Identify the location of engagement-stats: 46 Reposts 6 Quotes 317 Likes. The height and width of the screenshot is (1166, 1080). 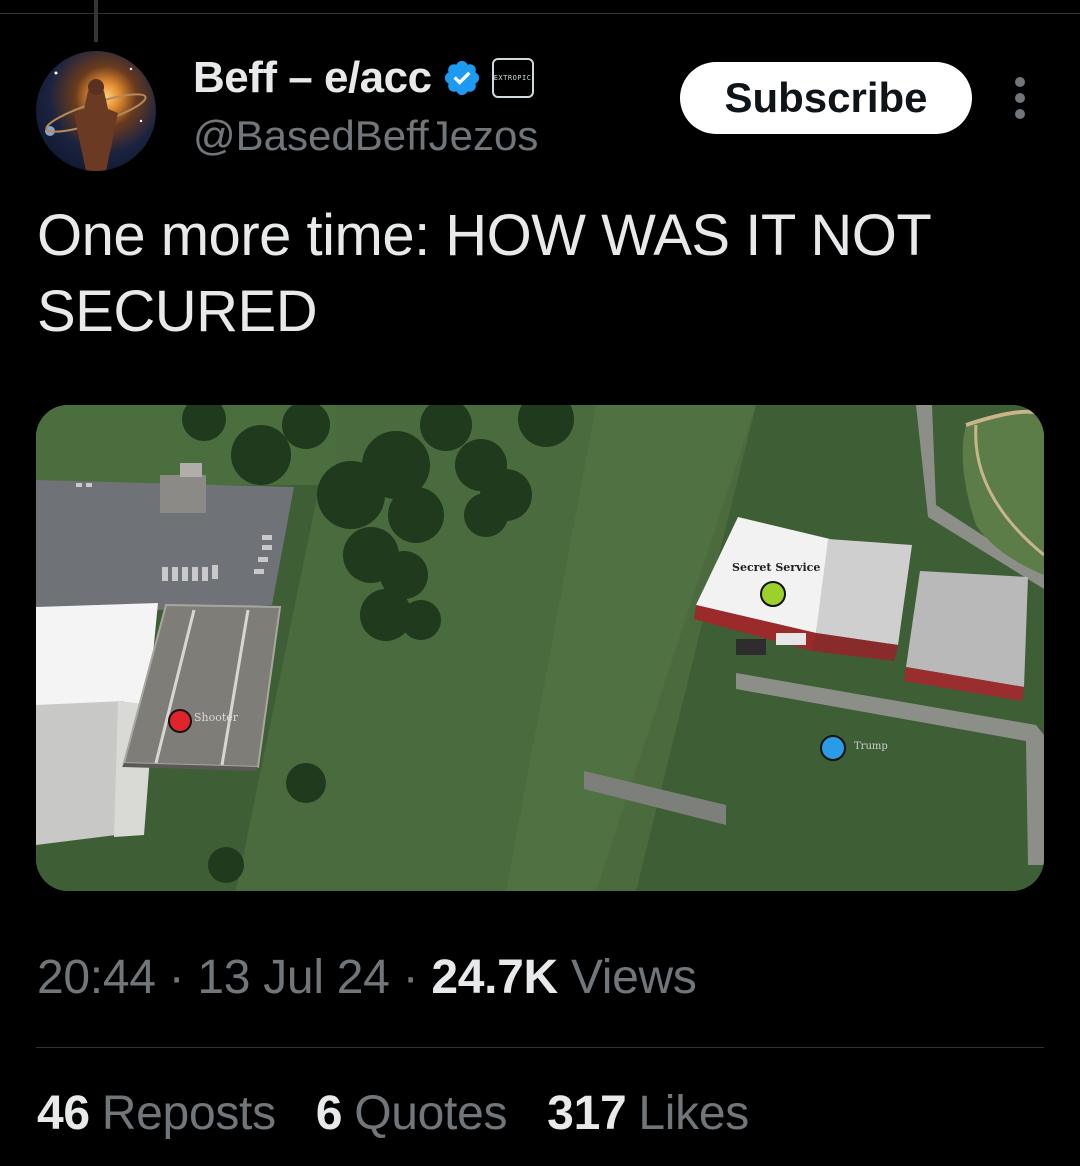
(393, 1113).